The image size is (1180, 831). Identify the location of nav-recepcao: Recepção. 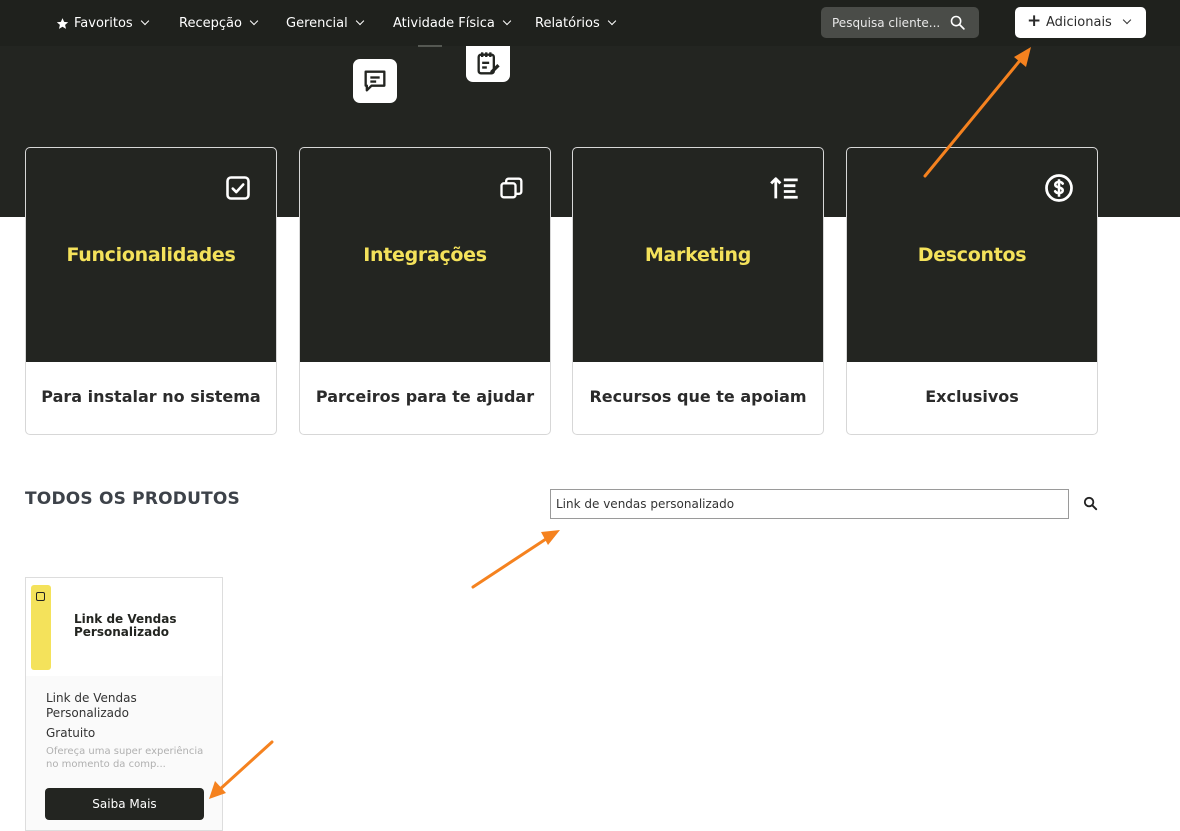
(219, 23).